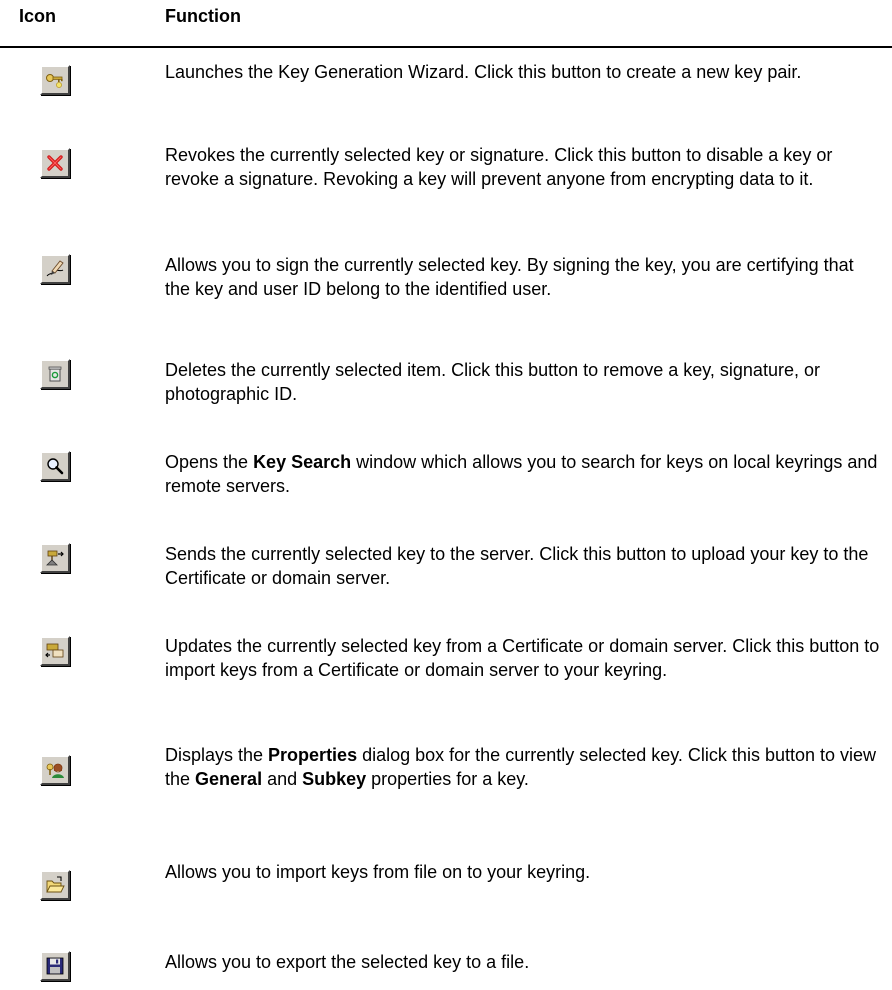 The width and height of the screenshot is (892, 990). What do you see at coordinates (446, 47) in the screenshot?
I see `header-rule` at bounding box center [446, 47].